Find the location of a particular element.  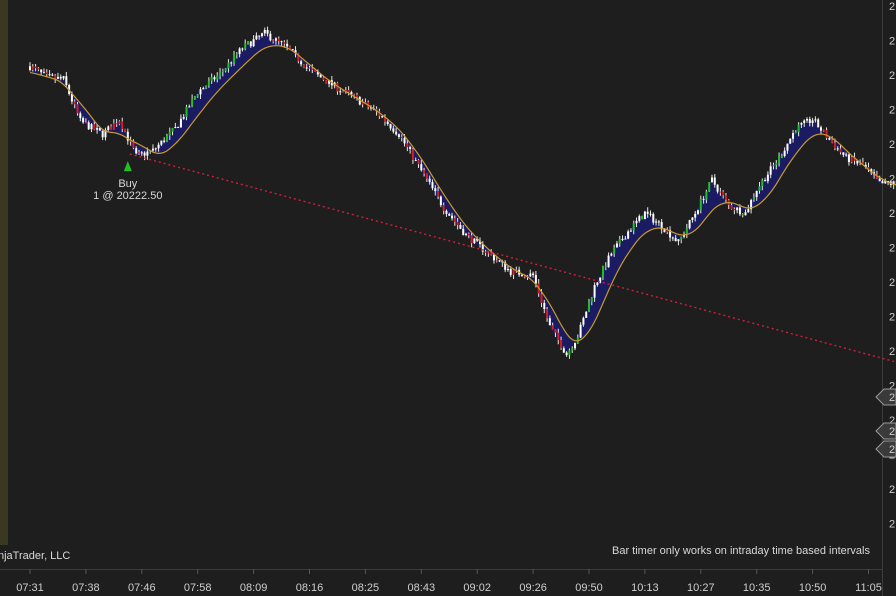

x-tick-label: 07:31 is located at coordinates (30, 588).